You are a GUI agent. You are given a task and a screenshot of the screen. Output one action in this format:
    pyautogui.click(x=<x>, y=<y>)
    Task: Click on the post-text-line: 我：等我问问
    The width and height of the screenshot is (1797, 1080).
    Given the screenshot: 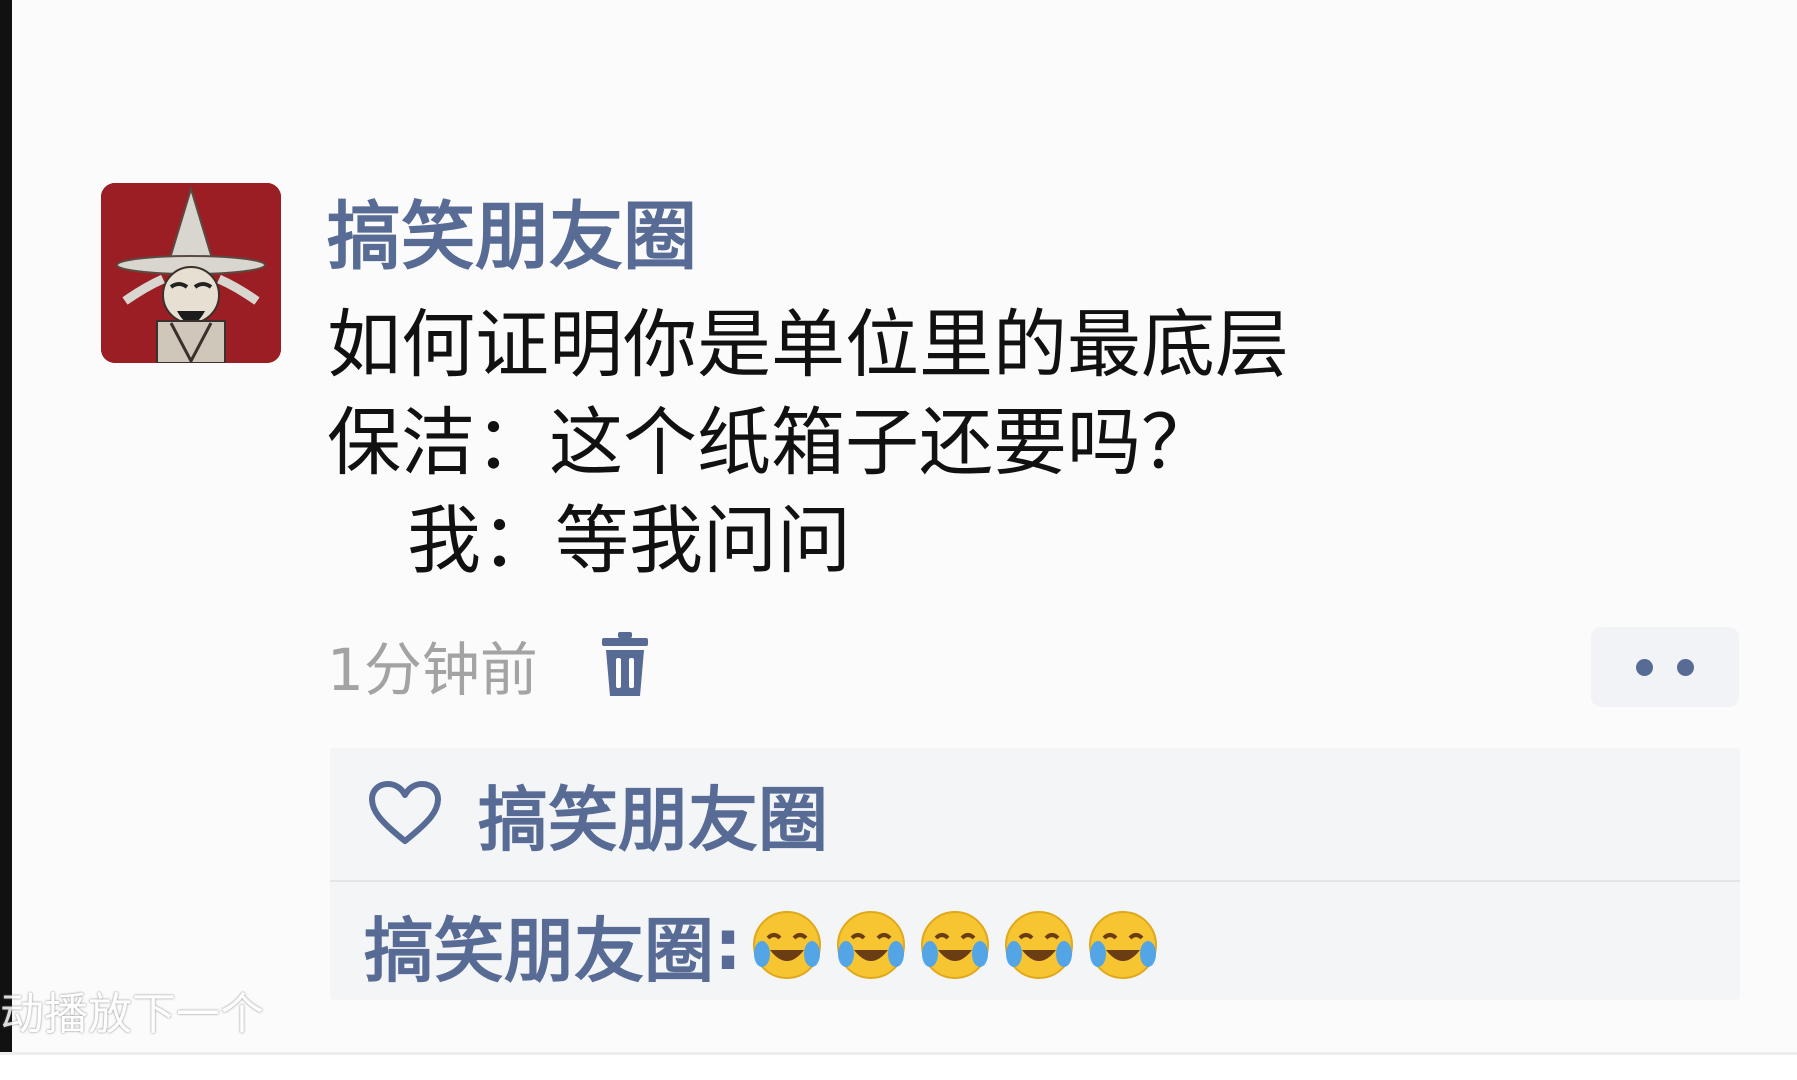 What is the action you would take?
    pyautogui.click(x=629, y=541)
    